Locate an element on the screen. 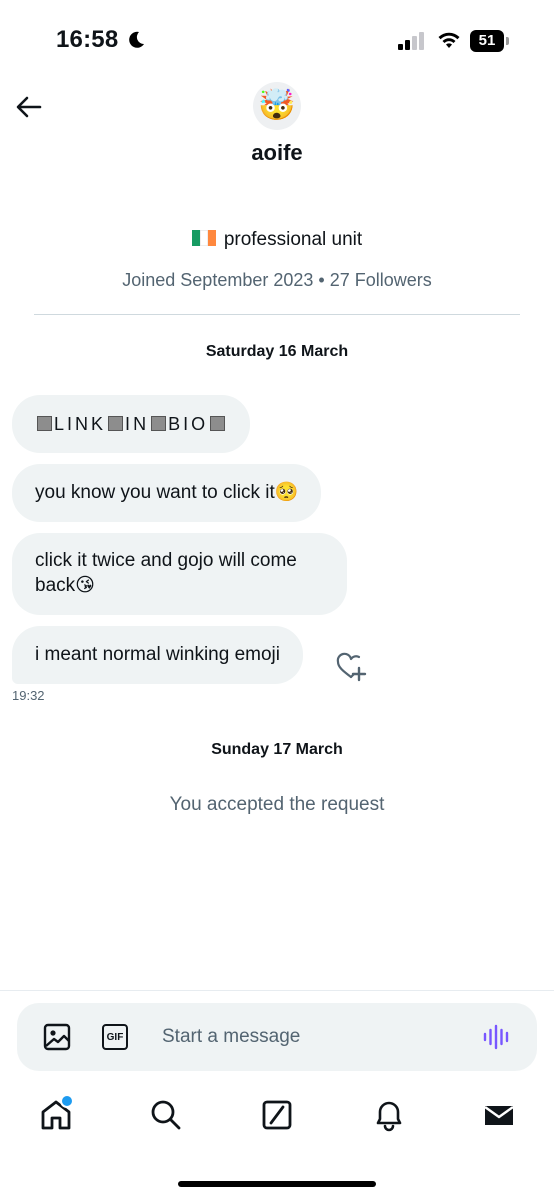 The width and height of the screenshot is (554, 1200). notification-dot is located at coordinates (67, 1101).